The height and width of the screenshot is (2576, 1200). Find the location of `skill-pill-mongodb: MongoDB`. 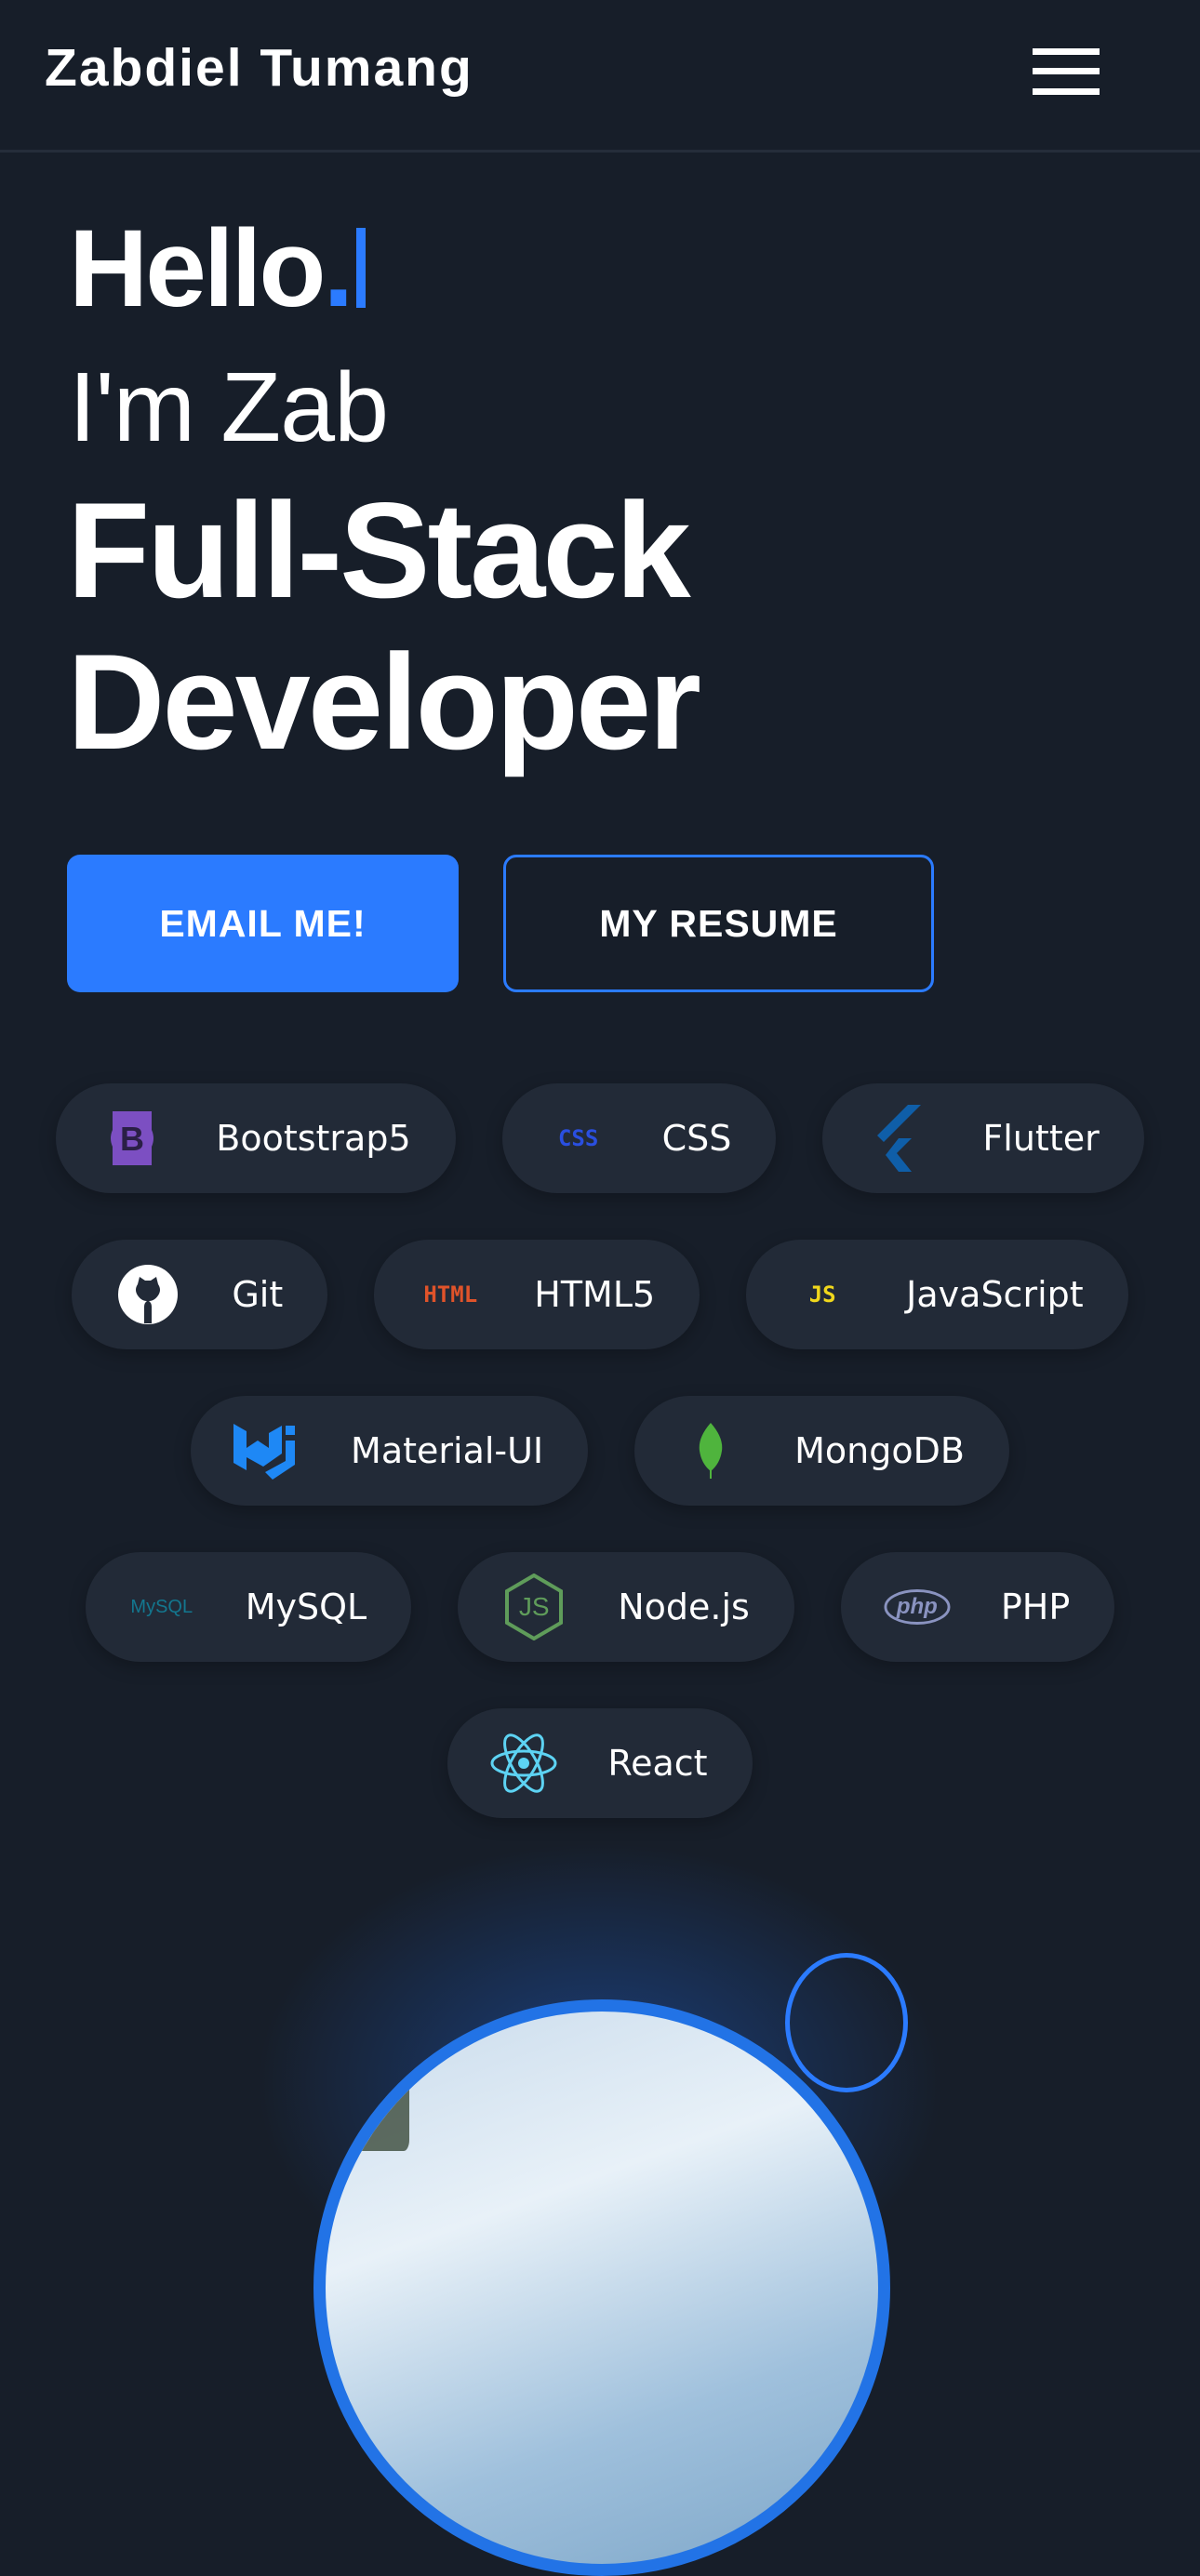

skill-pill-mongodb: MongoDB is located at coordinates (821, 1451).